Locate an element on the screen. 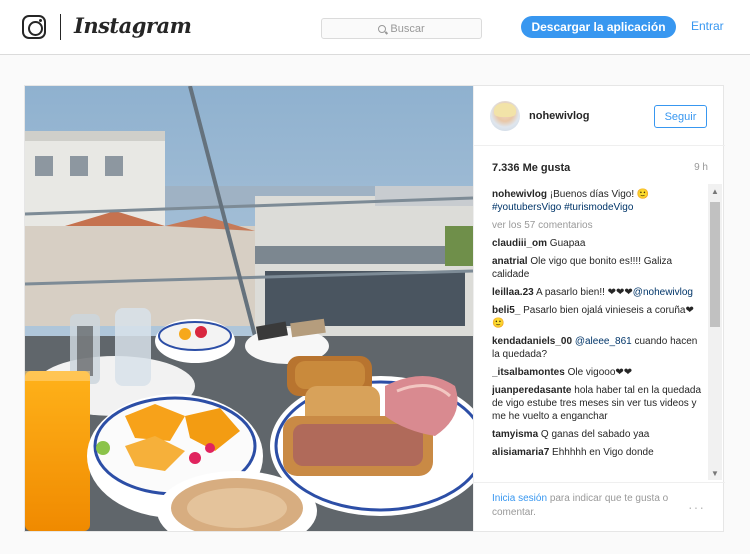 This screenshot has height=554, width=750. scrollbar-thumb is located at coordinates (715, 264).